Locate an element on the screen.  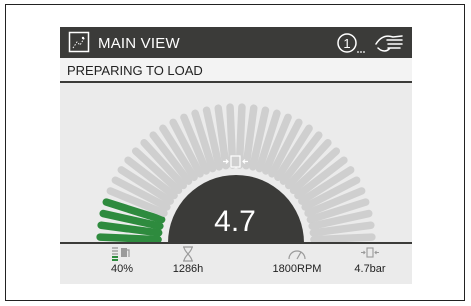
gauge-value: 4.7 is located at coordinates (235, 221).